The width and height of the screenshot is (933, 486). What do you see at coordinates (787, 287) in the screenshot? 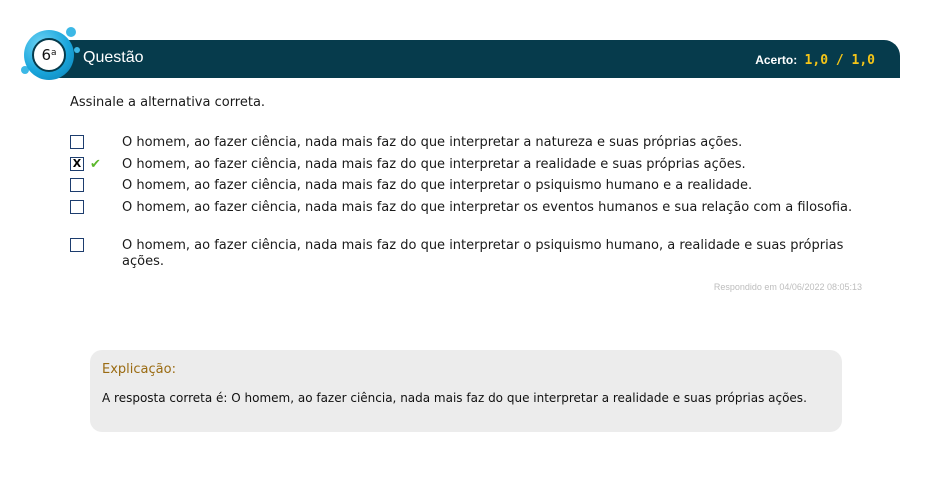
I see `answered-timestamp: Respondido em 04/06/2022 08:05:13` at bounding box center [787, 287].